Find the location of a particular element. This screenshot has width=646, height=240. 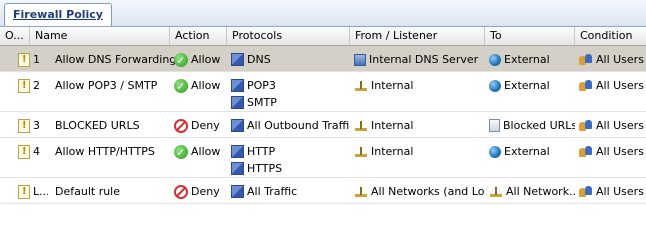

name-cell: BLOCKED URLS is located at coordinates (123, 125).